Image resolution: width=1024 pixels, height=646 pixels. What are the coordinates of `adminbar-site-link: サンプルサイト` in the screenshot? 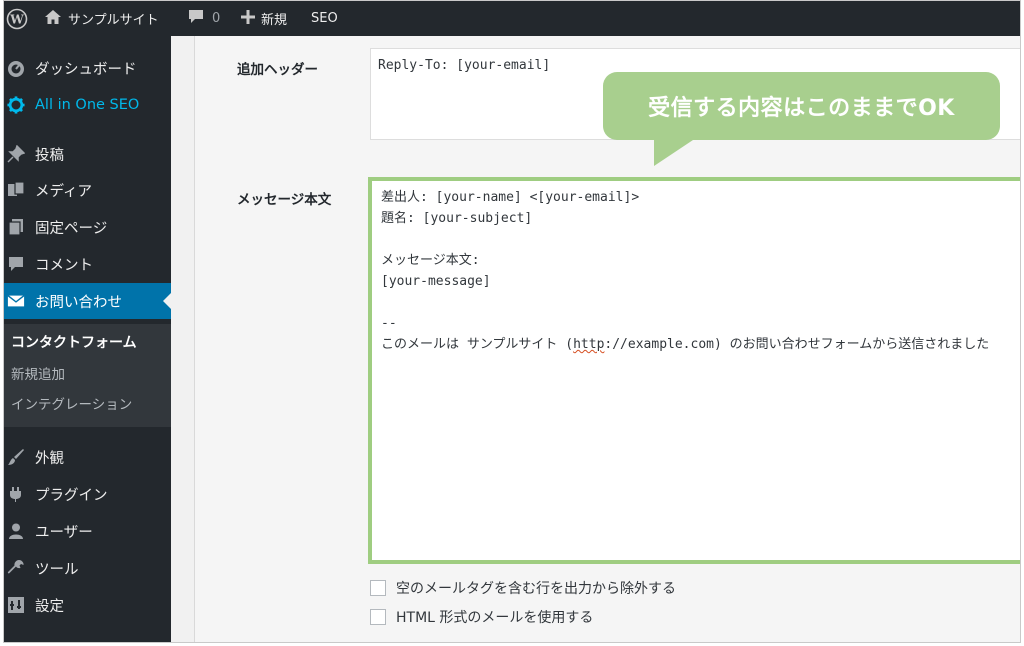 It's located at (101, 18).